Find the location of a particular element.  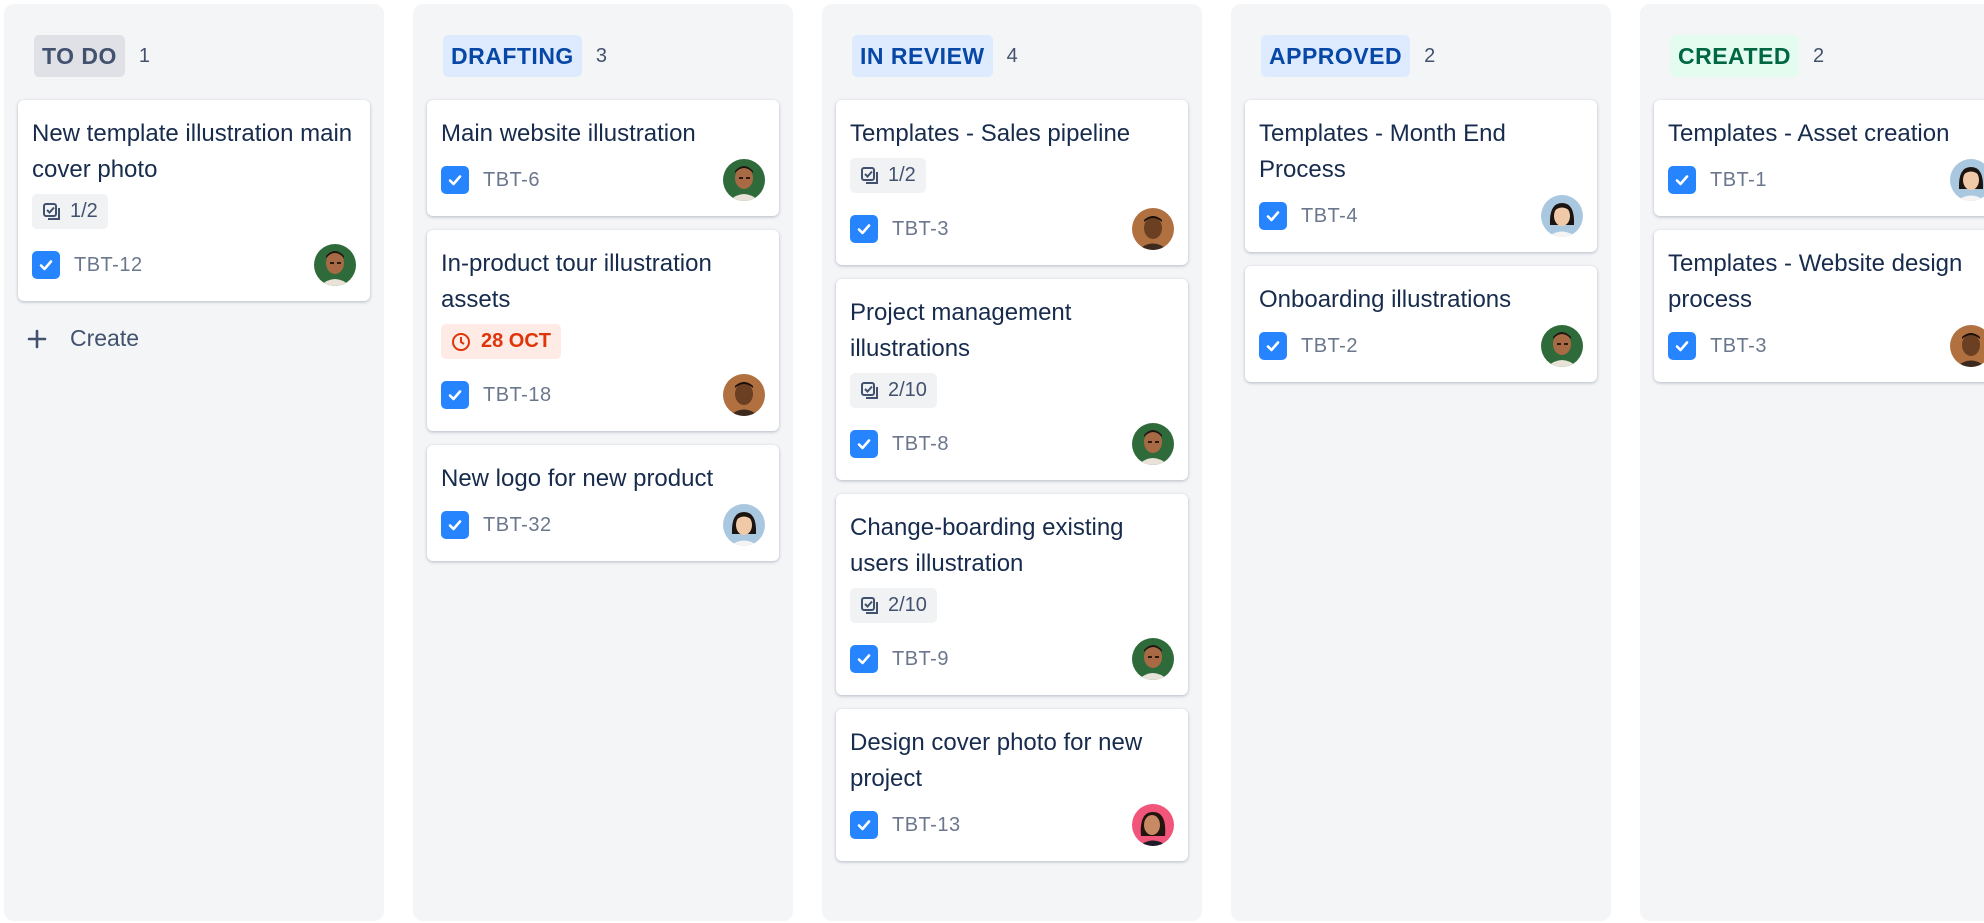

issue-card: Templates - Month End Process TBT-4 is located at coordinates (1421, 176).